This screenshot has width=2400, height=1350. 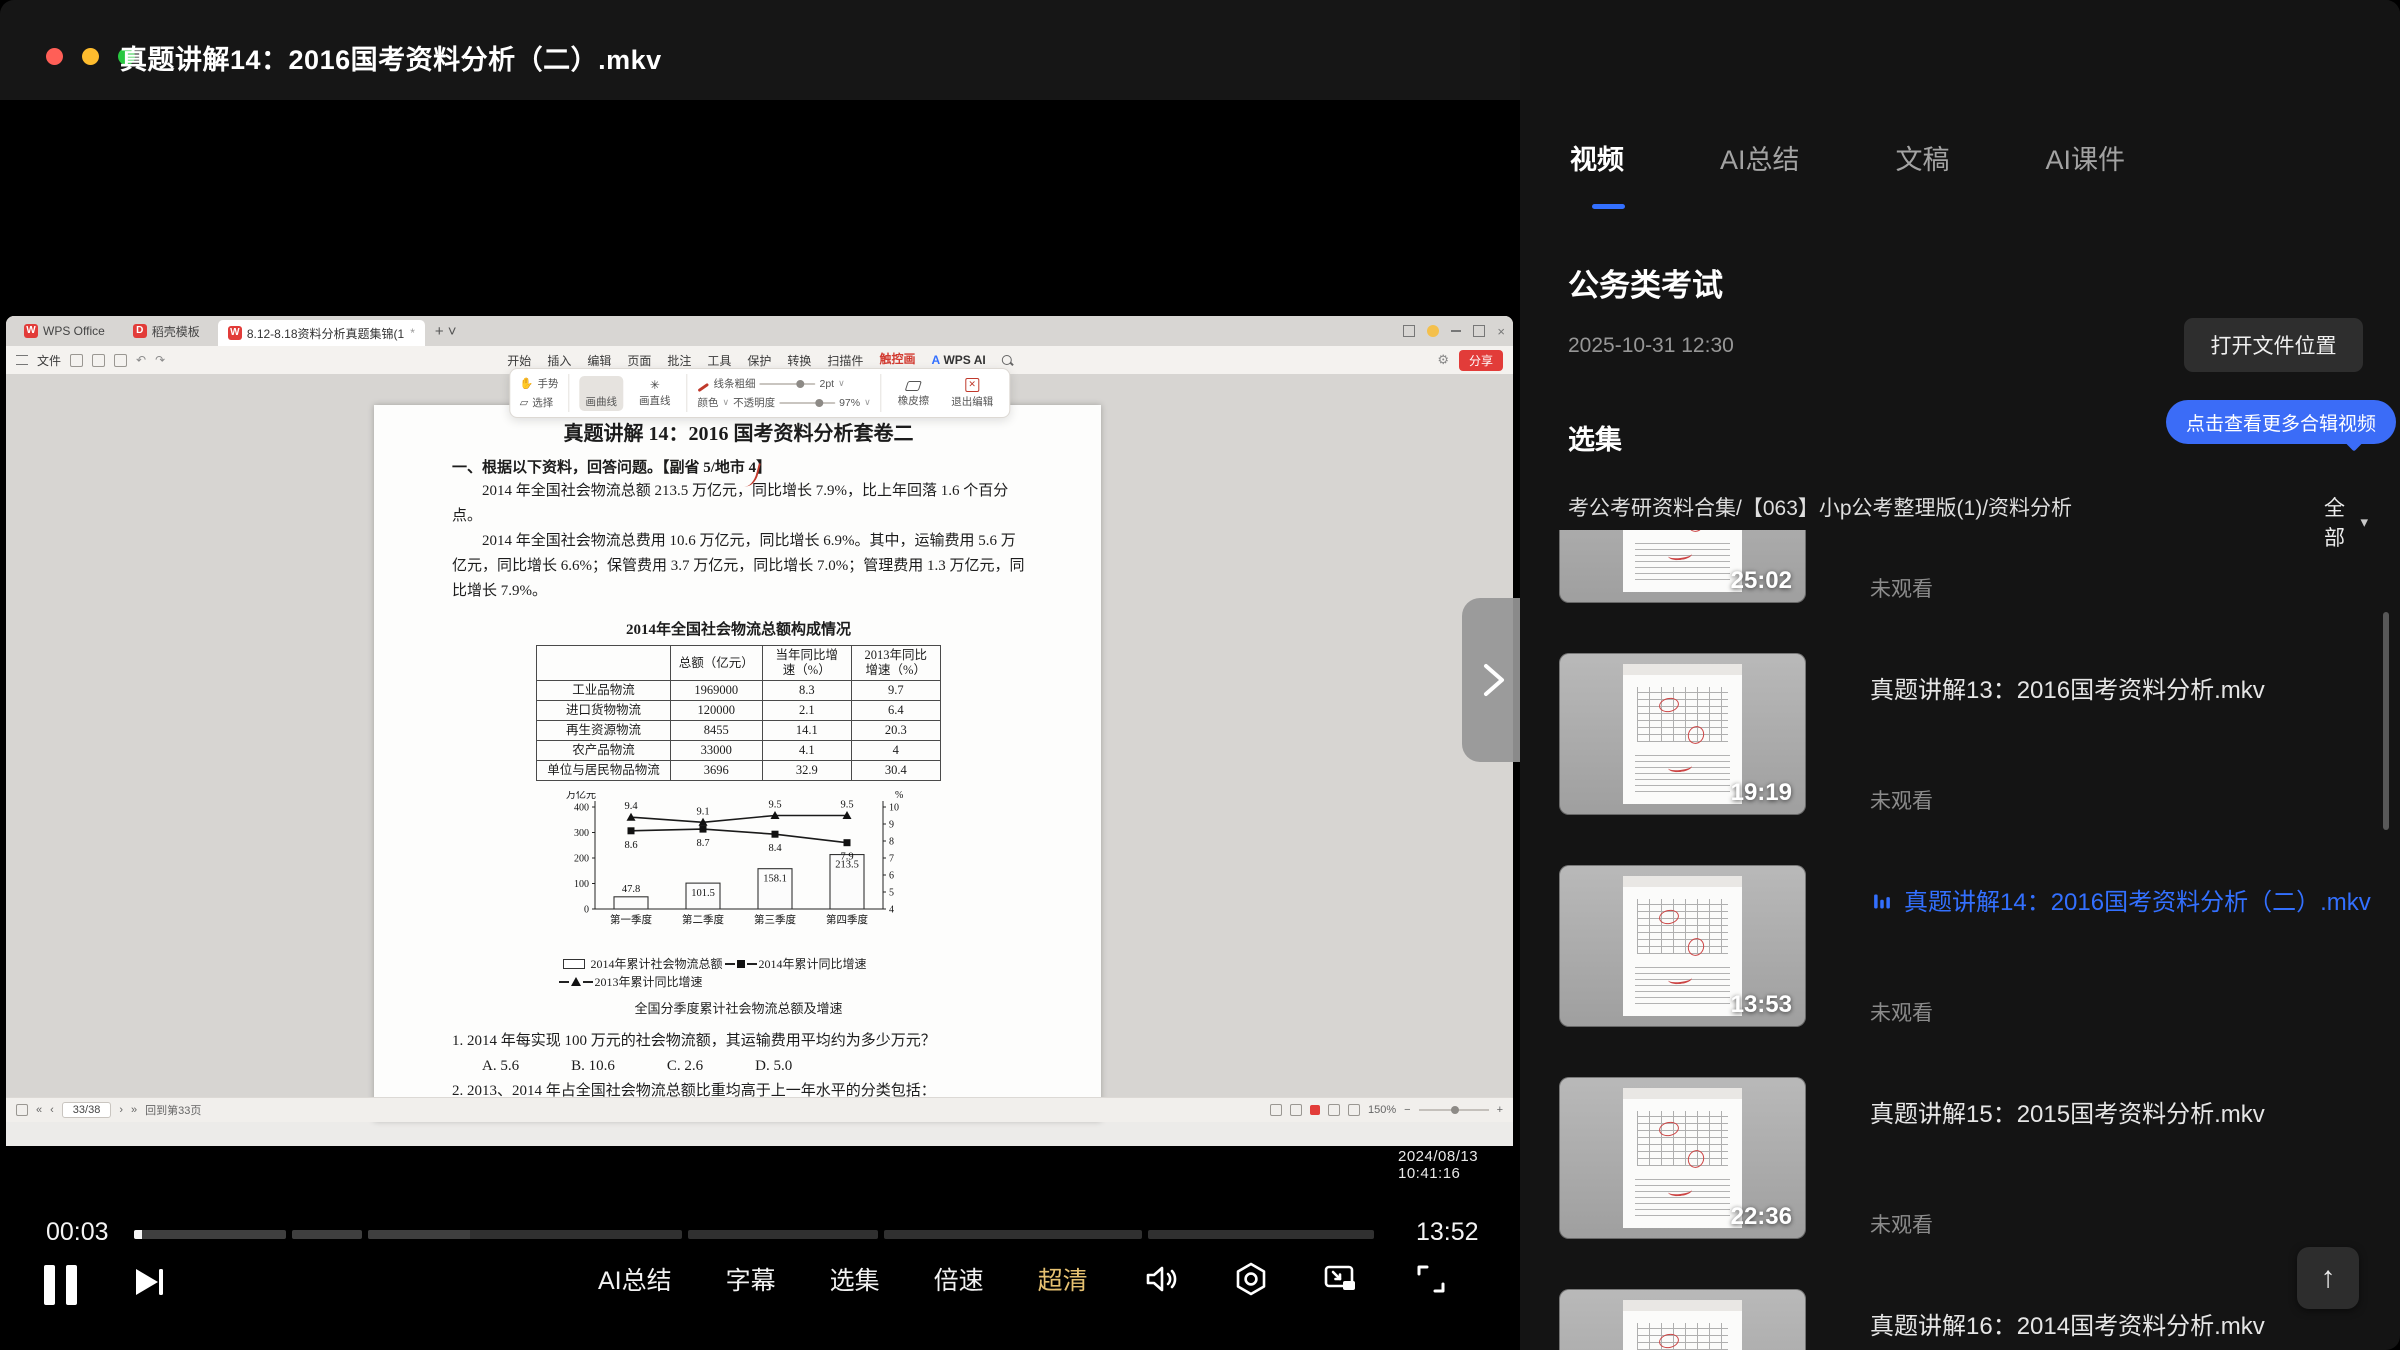 I want to click on quality-button: 超清, so click(x=1063, y=1279).